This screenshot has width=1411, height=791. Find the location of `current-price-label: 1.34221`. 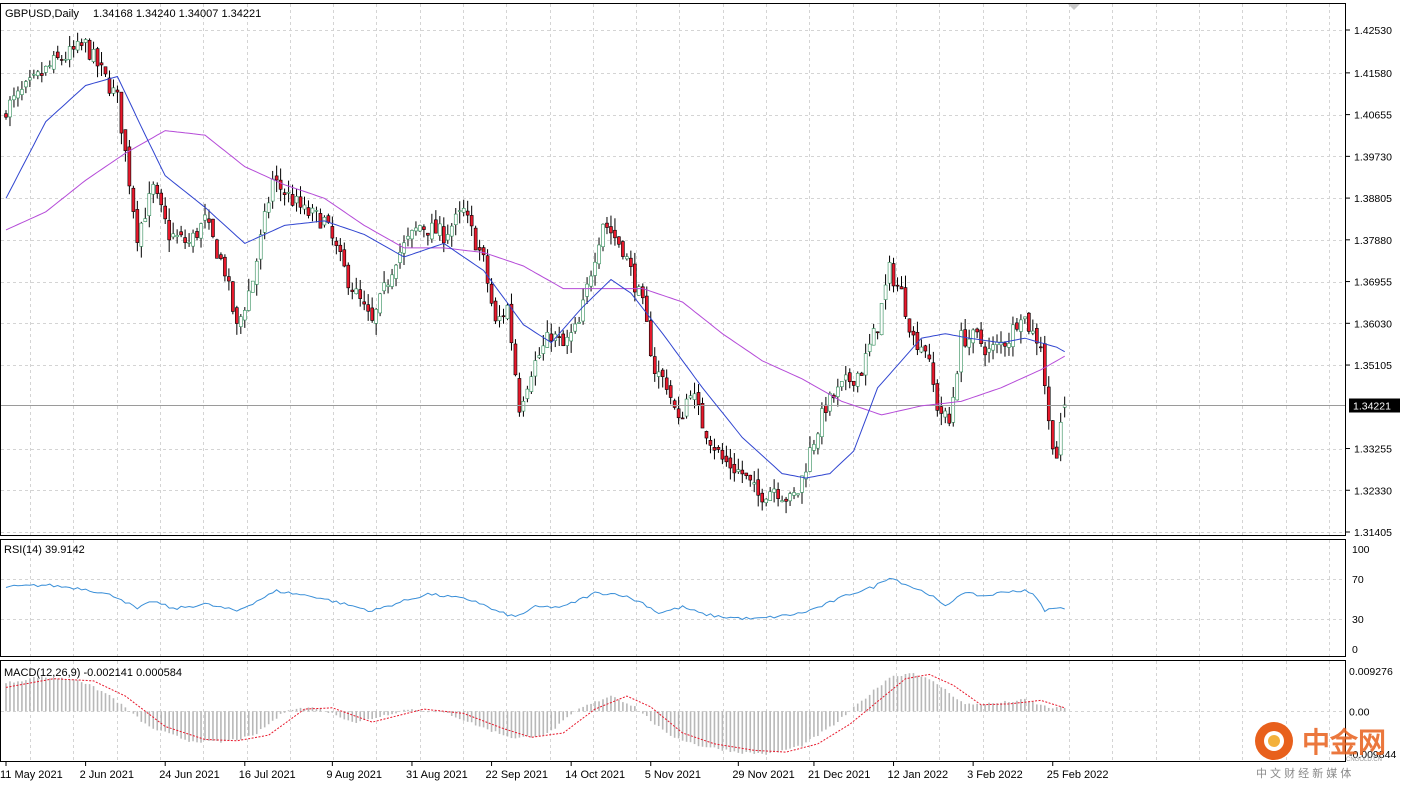

current-price-label: 1.34221 is located at coordinates (1372, 407).